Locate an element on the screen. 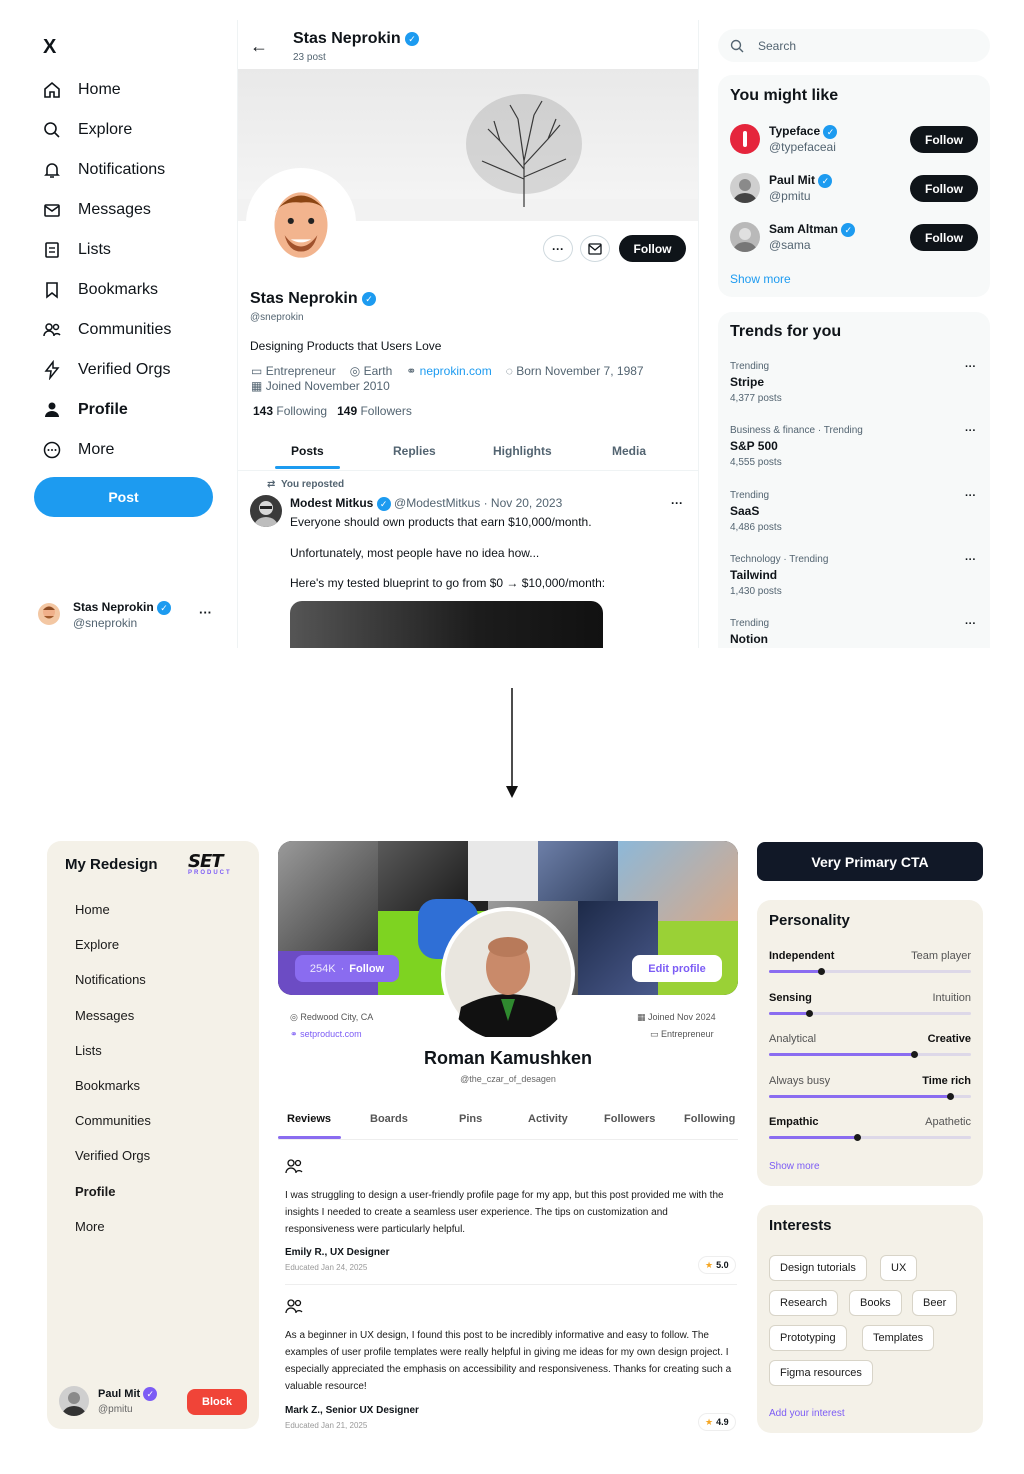  website-link: ⚭ setproduct.com is located at coordinates (326, 1034).